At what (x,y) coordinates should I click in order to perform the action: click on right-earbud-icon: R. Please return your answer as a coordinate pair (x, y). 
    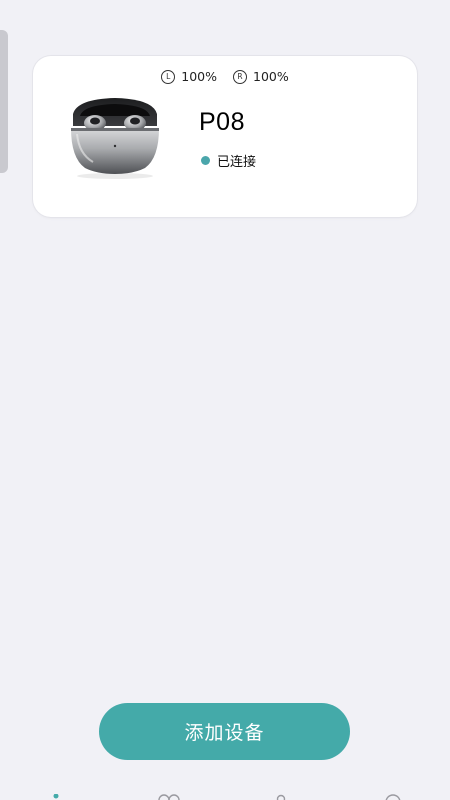
    Looking at the image, I should click on (240, 76).